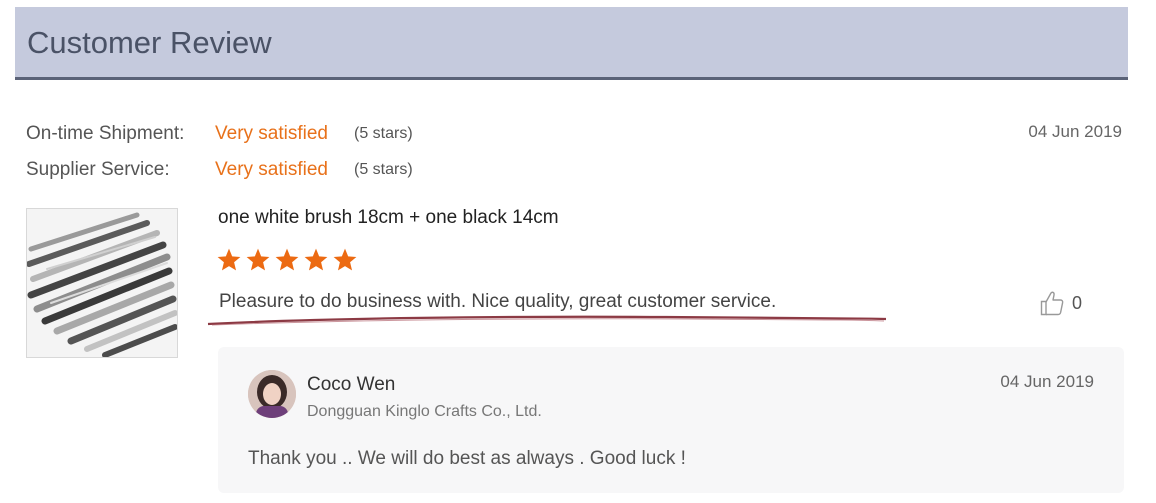 This screenshot has width=1156, height=503. Describe the element at coordinates (571, 43) in the screenshot. I see `section-header: Customer Review` at that location.